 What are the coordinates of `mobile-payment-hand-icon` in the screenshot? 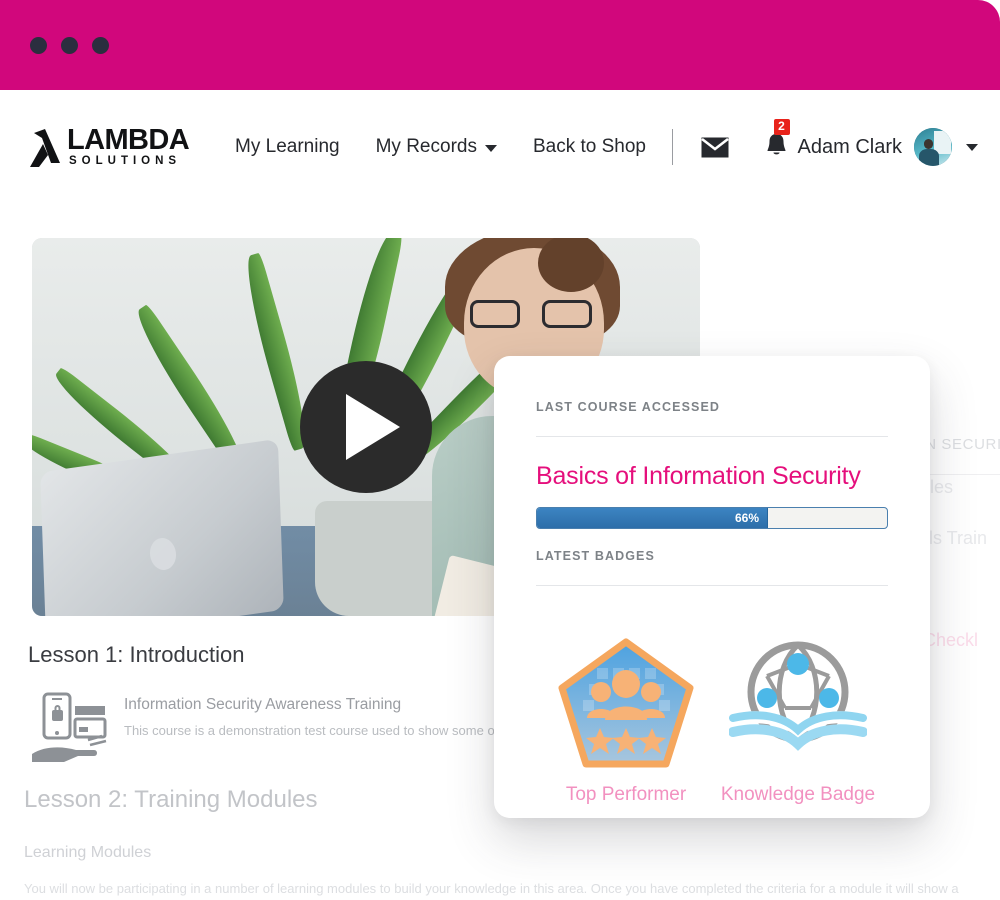 It's located at (69, 727).